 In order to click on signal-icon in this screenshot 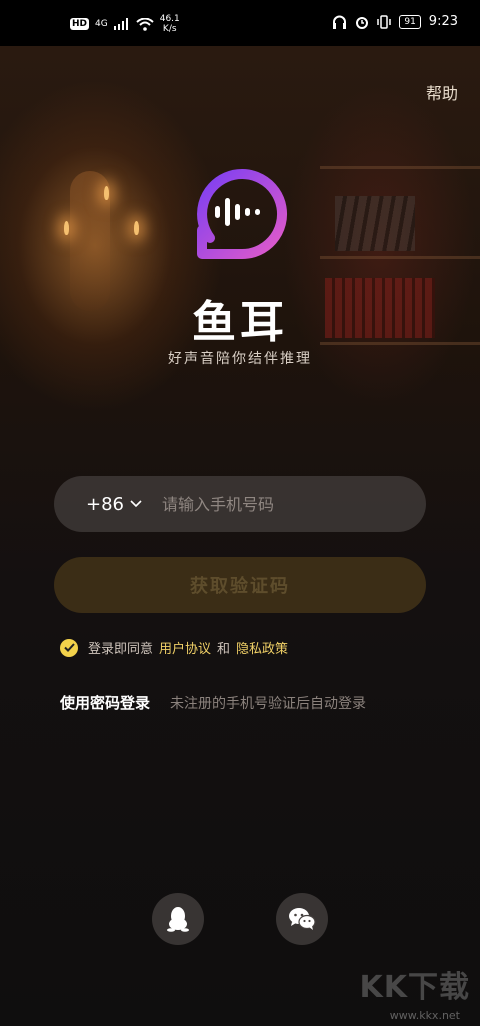, I will do `click(120, 24)`.